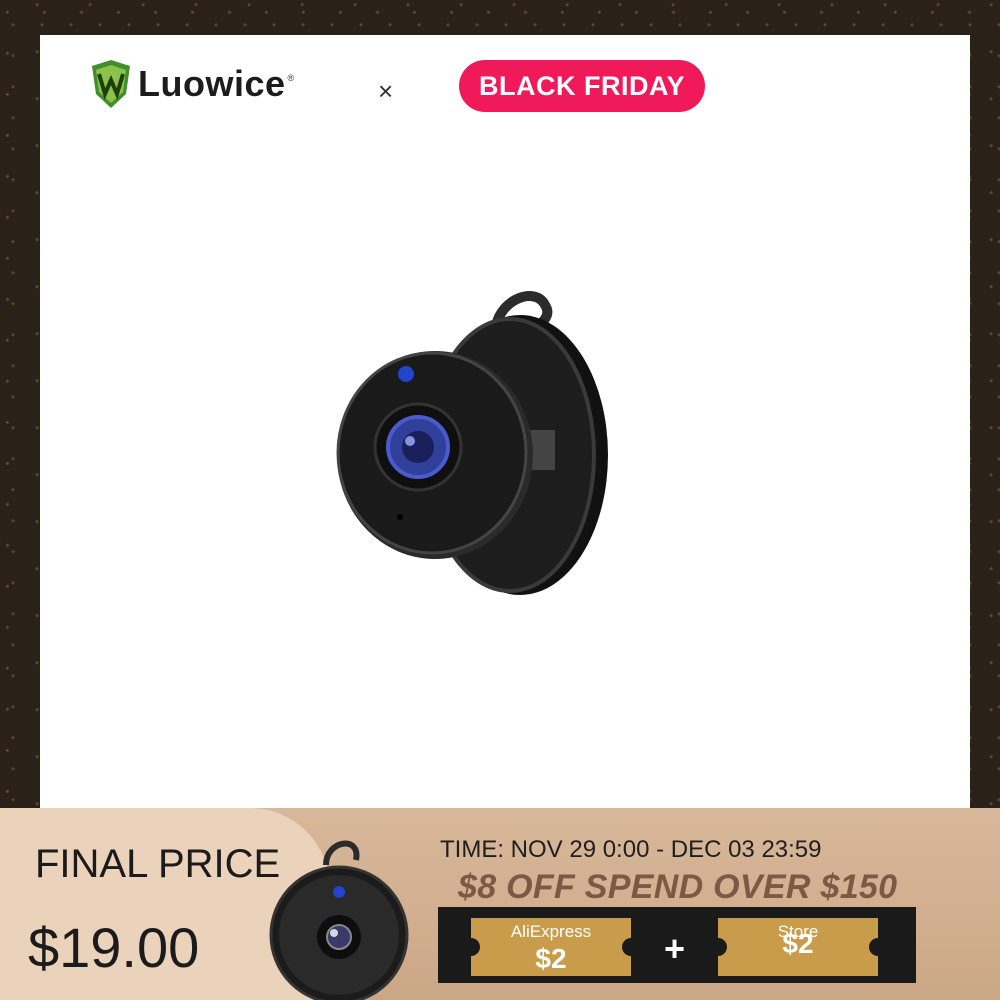  I want to click on promo-headline: $8 OFF SPEND OVER $150, so click(678, 887).